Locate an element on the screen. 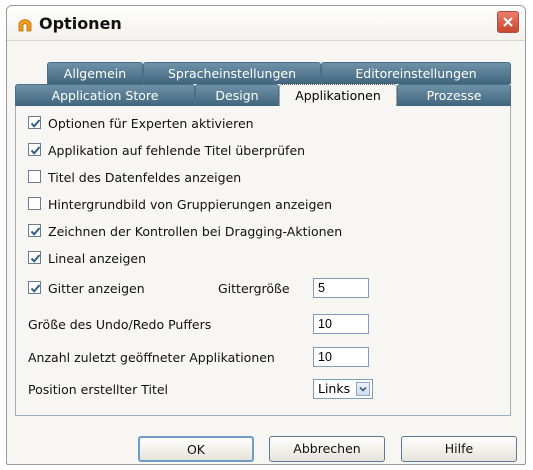 Image resolution: width=533 pixels, height=470 pixels. recent-apps-label: Anzahl zuletzt geöffneter Applikationen is located at coordinates (151, 357).